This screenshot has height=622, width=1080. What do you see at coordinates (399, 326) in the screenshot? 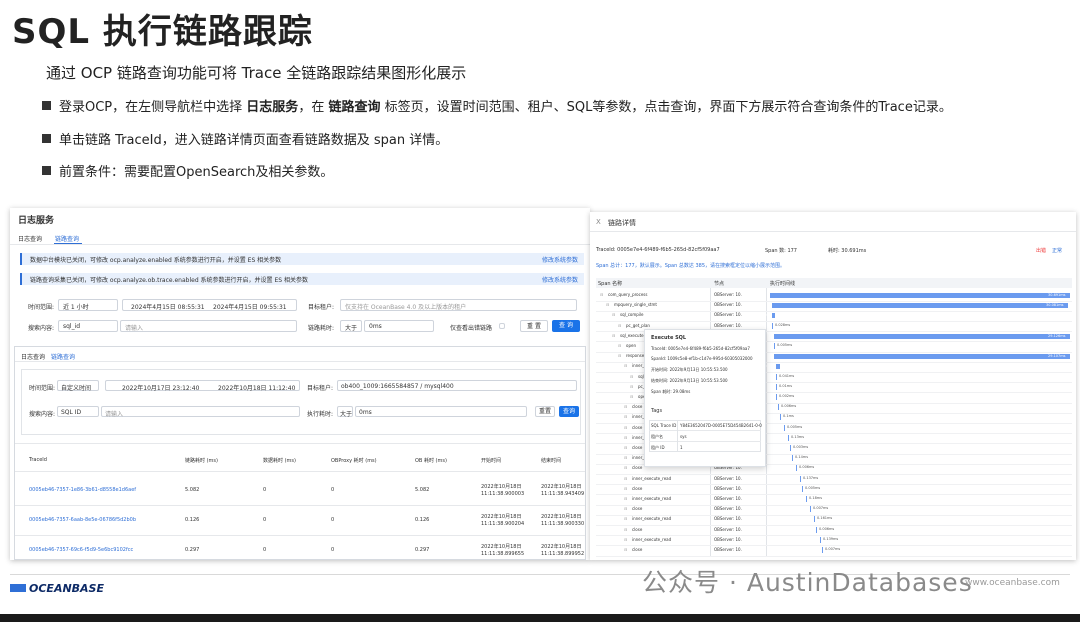
I see `duration-input: 0ms` at bounding box center [399, 326].